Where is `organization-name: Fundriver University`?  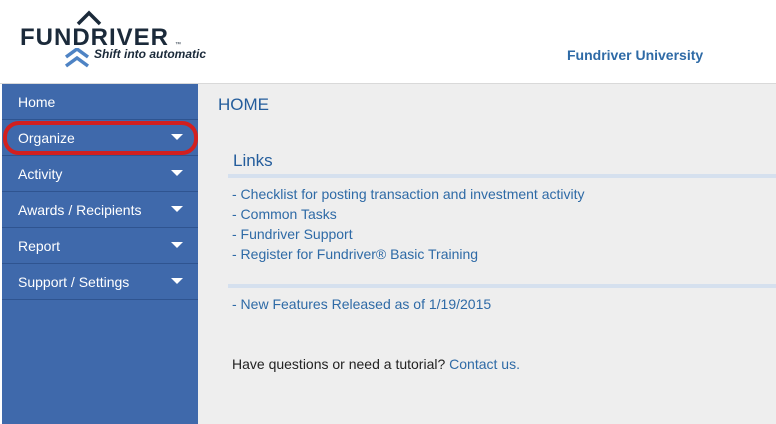
organization-name: Fundriver University is located at coordinates (635, 55).